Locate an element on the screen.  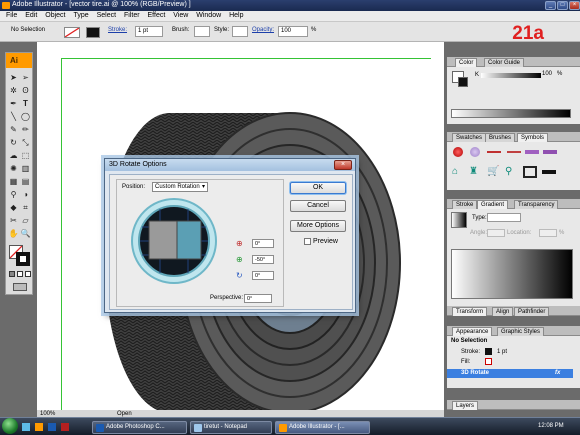
x-angle-field: 0° is located at coordinates (263, 243).